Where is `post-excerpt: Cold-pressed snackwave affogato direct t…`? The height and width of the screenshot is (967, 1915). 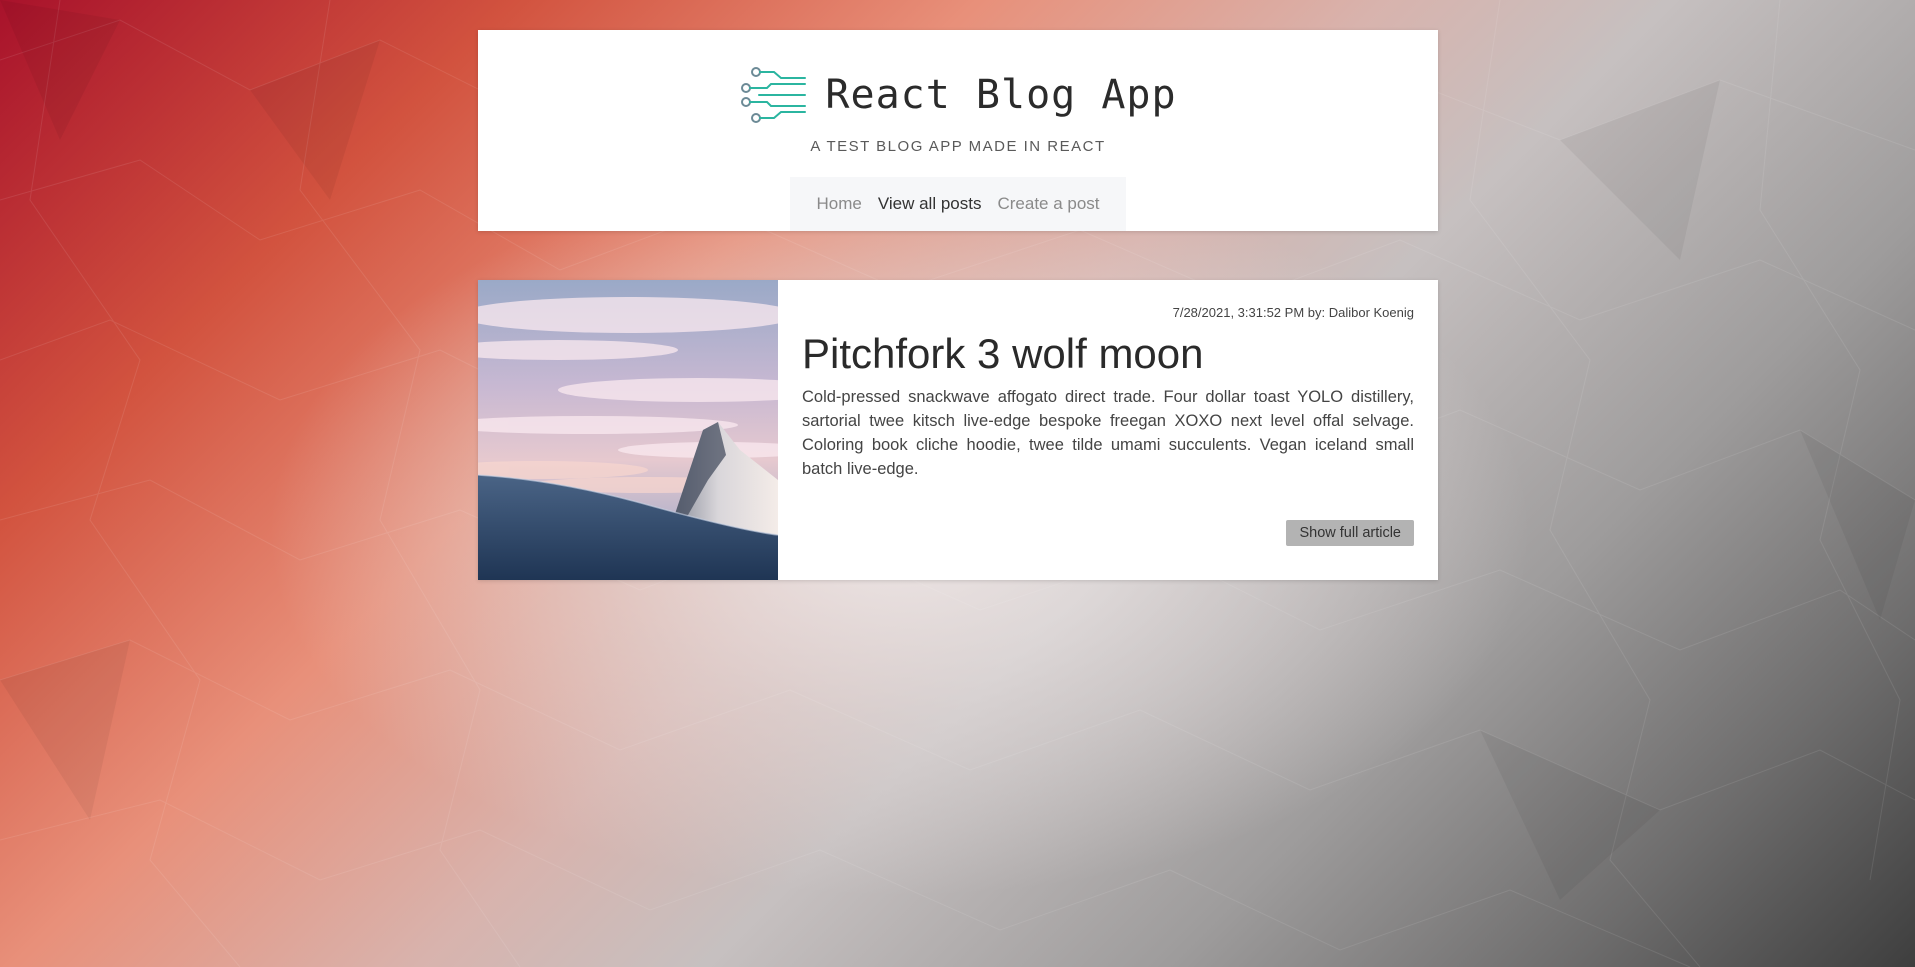 post-excerpt: Cold-pressed snackwave affogato direct t… is located at coordinates (1108, 433).